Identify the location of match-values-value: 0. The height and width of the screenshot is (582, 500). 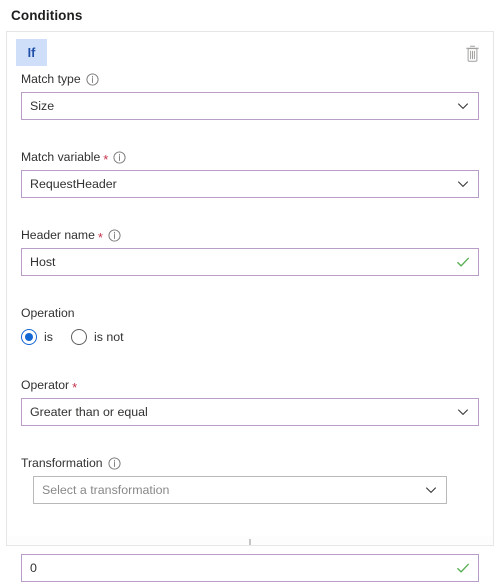
(33, 568).